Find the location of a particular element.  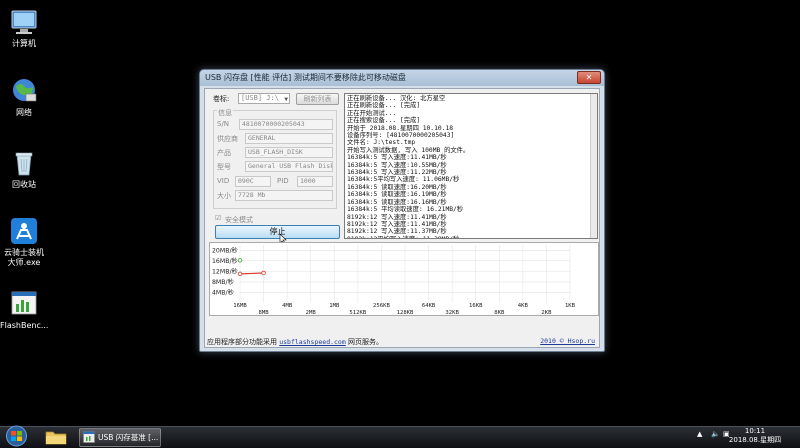

drive-select: [USB] J:\ ▼ is located at coordinates (264, 98).